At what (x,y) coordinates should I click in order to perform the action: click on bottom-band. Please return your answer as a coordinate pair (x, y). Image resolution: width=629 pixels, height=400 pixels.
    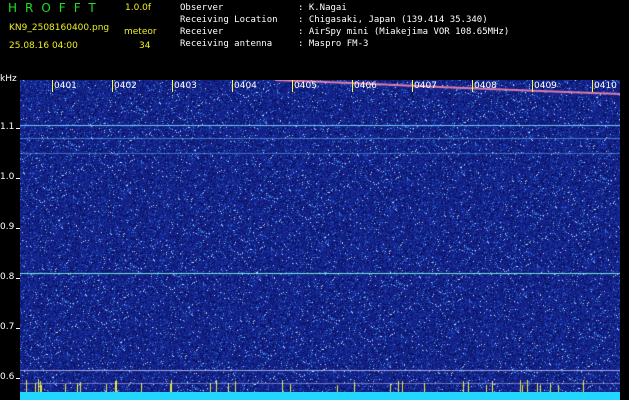
    Looking at the image, I should click on (320, 396).